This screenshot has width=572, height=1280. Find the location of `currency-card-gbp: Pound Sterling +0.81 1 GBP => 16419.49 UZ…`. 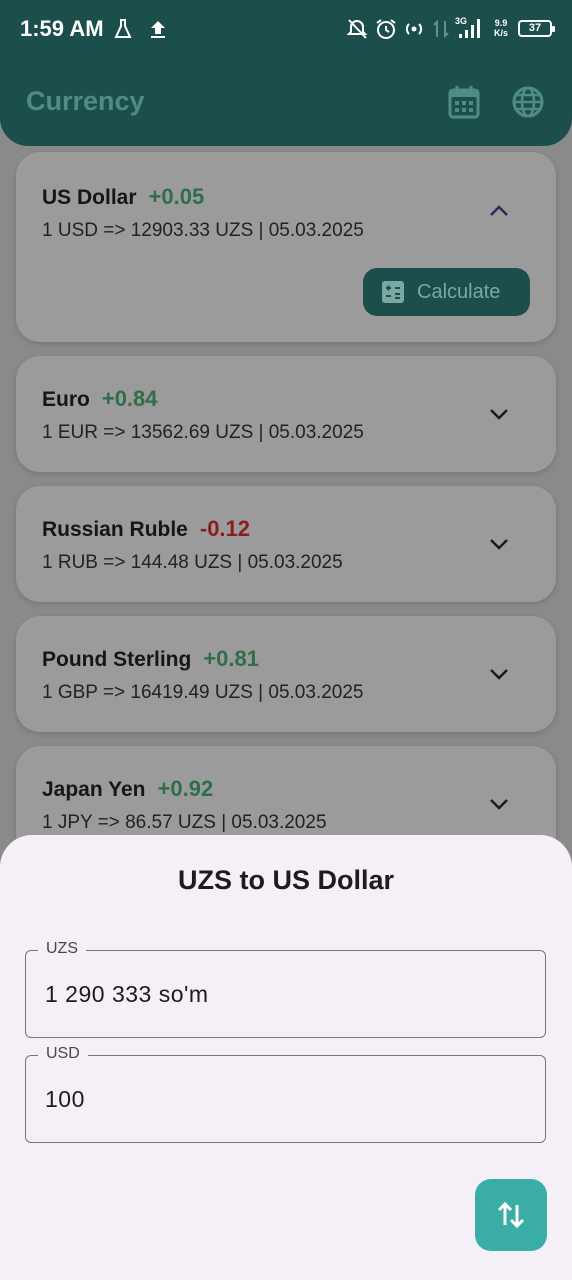

currency-card-gbp: Pound Sterling +0.81 1 GBP => 16419.49 UZ… is located at coordinates (286, 674).